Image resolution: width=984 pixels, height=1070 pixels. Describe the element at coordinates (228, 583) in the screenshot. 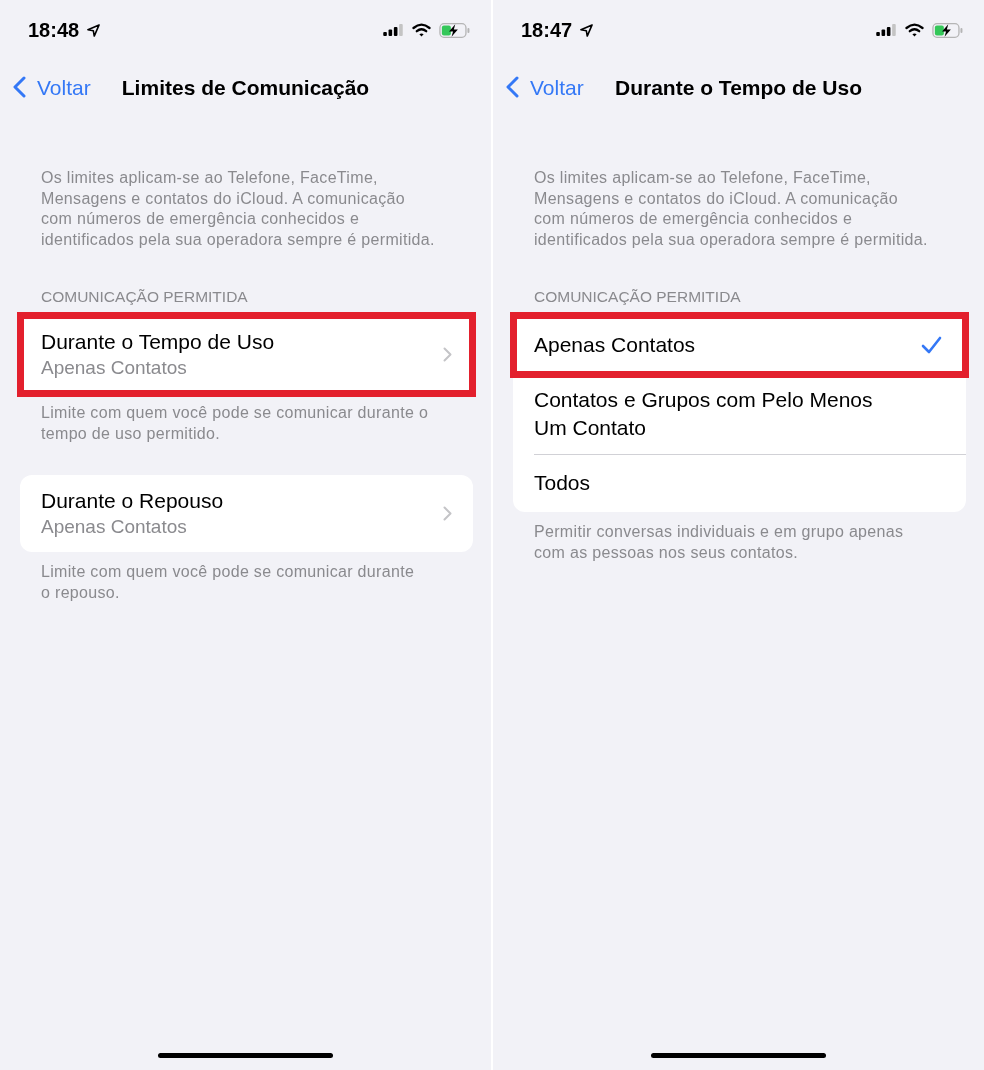

I see `section-footer: Limite com quem você pode se comunicar durante o repouso.` at that location.